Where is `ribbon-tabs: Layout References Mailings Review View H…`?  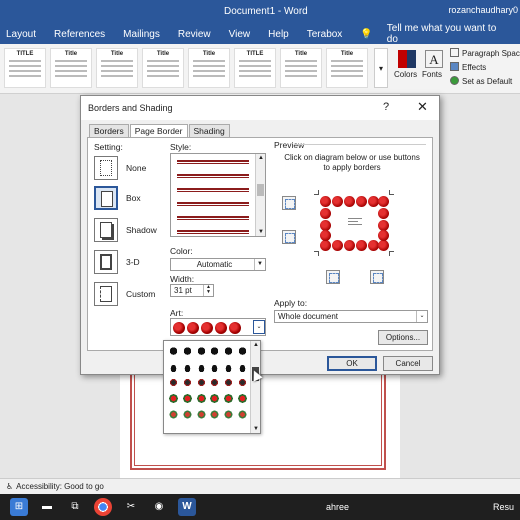 ribbon-tabs: Layout References Mailings Review View H… is located at coordinates (260, 34).